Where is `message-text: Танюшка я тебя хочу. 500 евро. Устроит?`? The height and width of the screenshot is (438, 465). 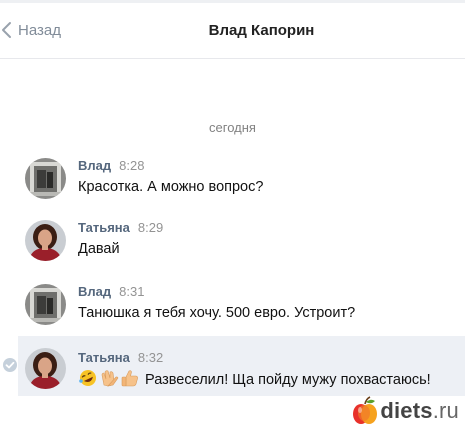 message-text: Танюшка я тебя хочу. 500 евро. Устроит? is located at coordinates (217, 313).